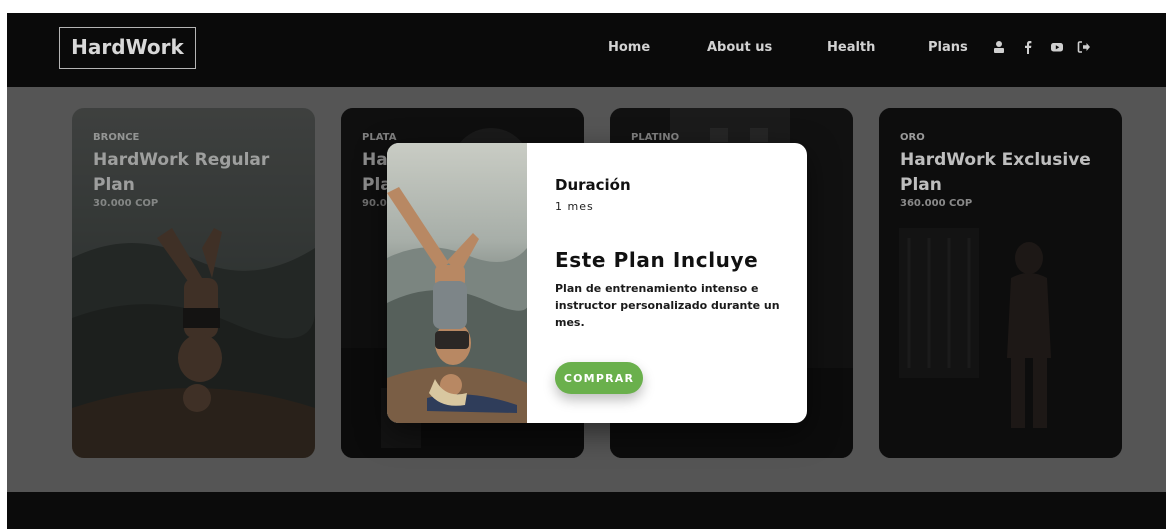 This screenshot has height=529, width=1172. Describe the element at coordinates (193, 283) in the screenshot. I see `plan-card-bronce: BRONCE HardWork Regular Plan 30.000 COP` at that location.